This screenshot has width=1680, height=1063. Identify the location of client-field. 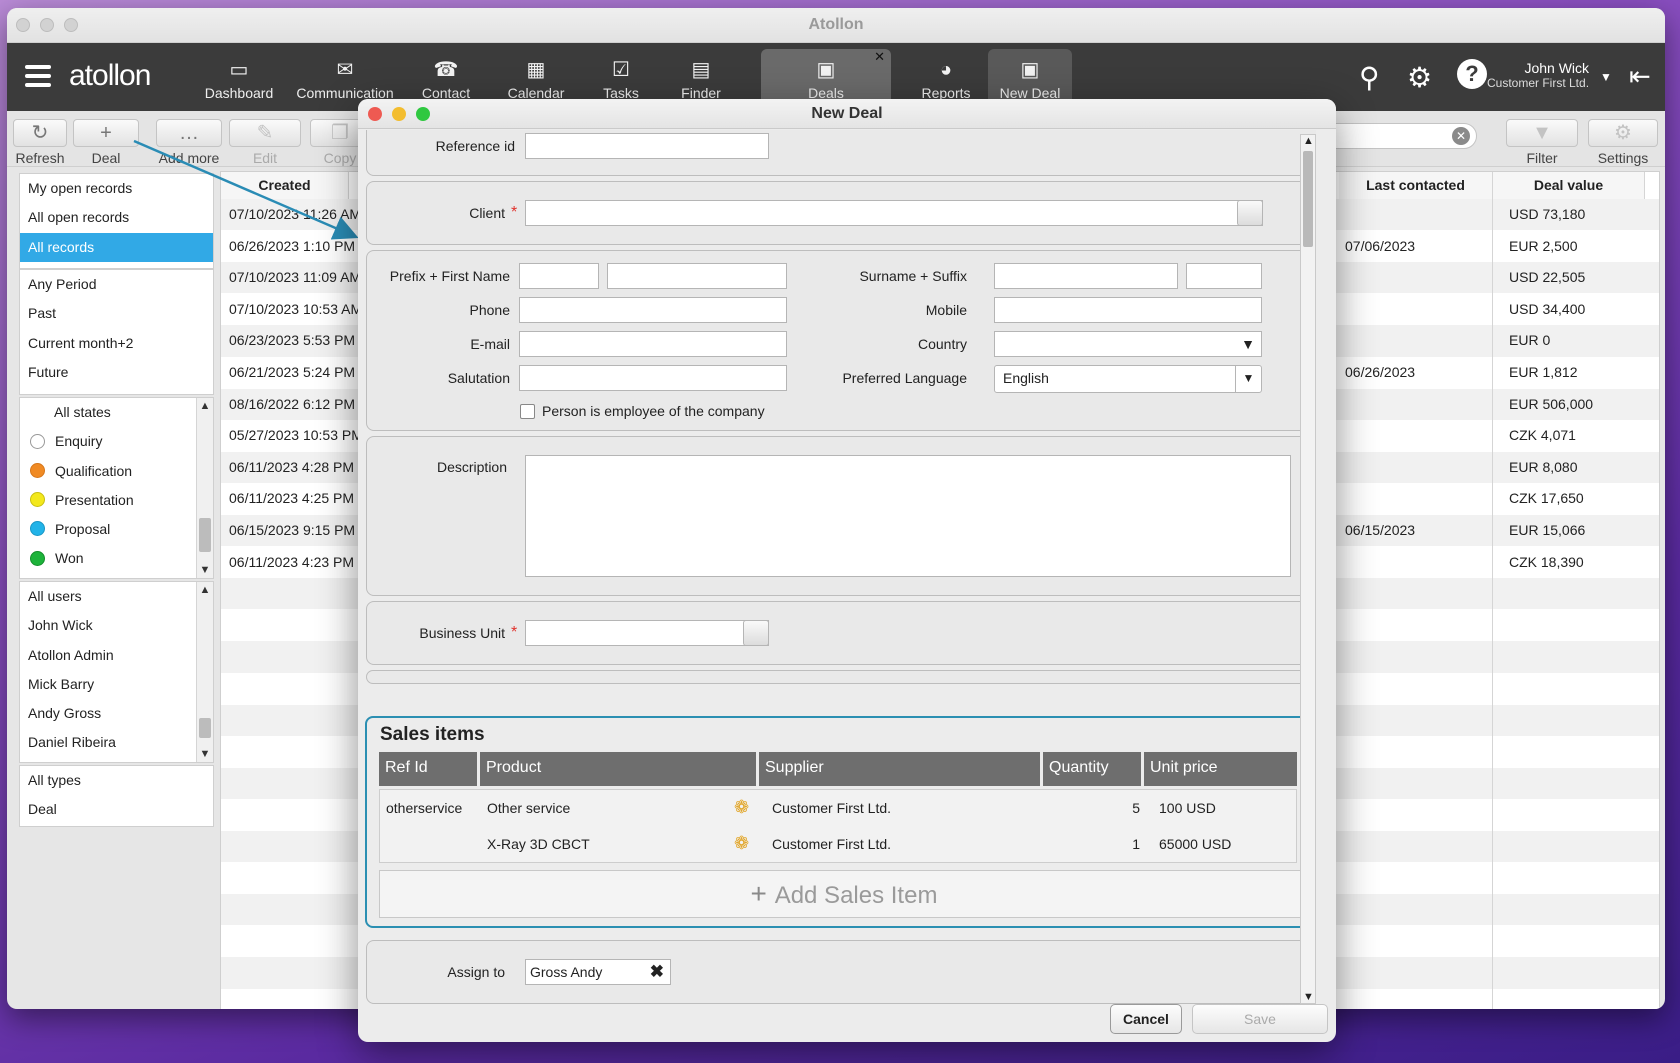
(894, 213).